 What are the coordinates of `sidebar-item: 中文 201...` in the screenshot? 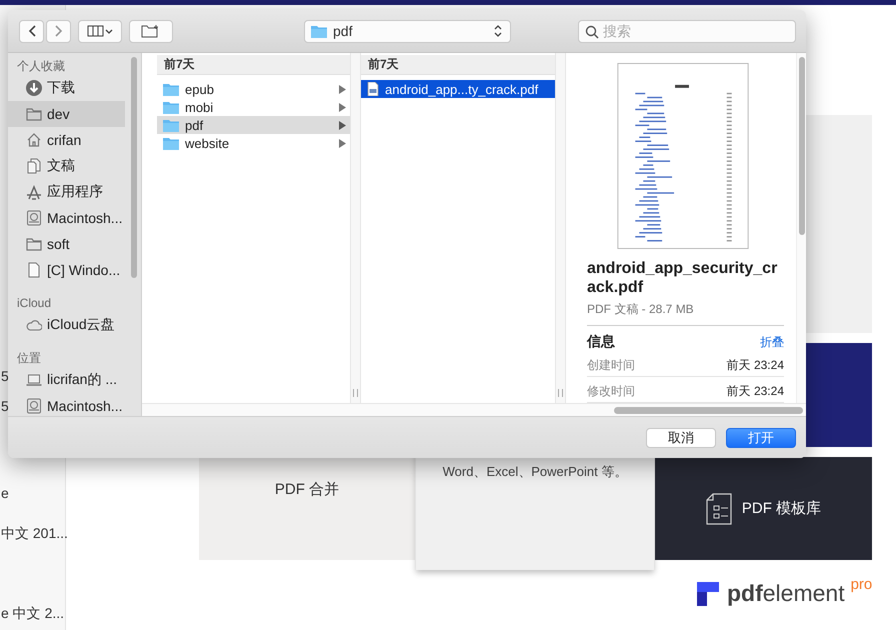 It's located at (33, 533).